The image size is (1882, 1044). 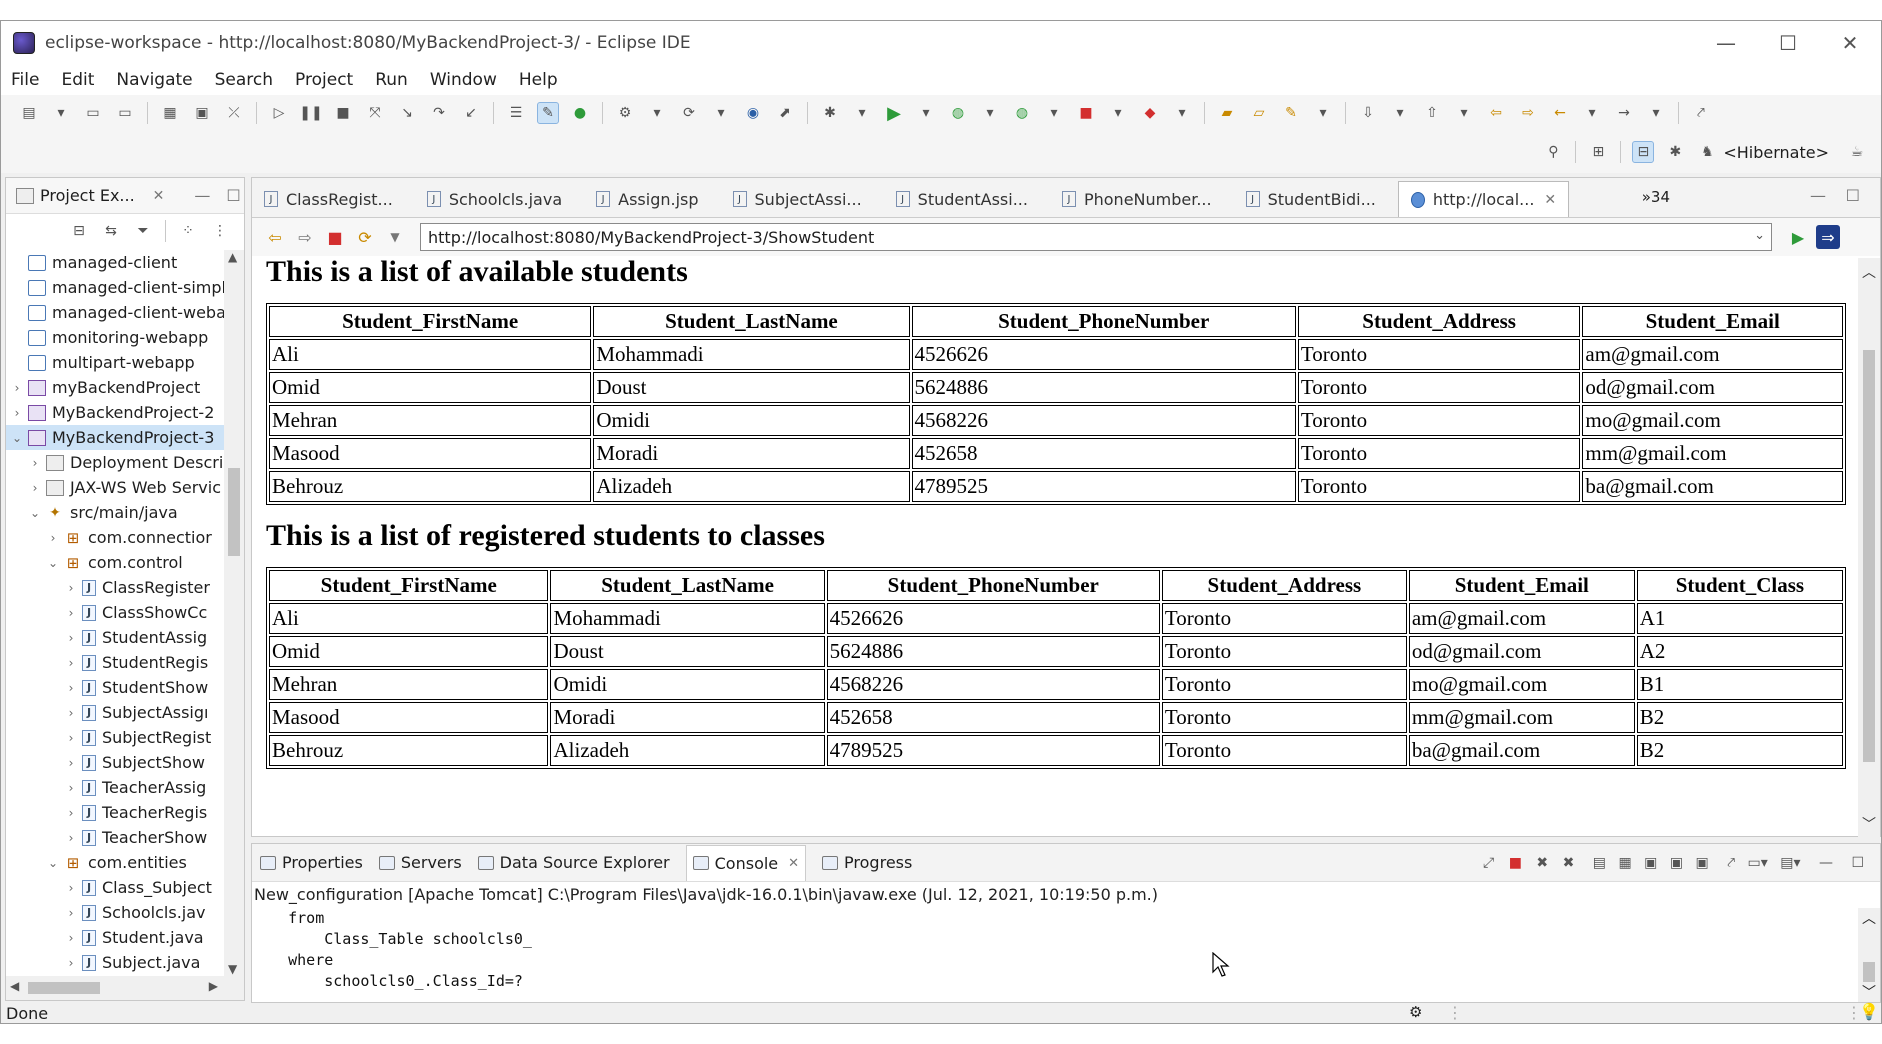 I want to click on skip-breakpoints-icon: ⤫, so click(x=234, y=113).